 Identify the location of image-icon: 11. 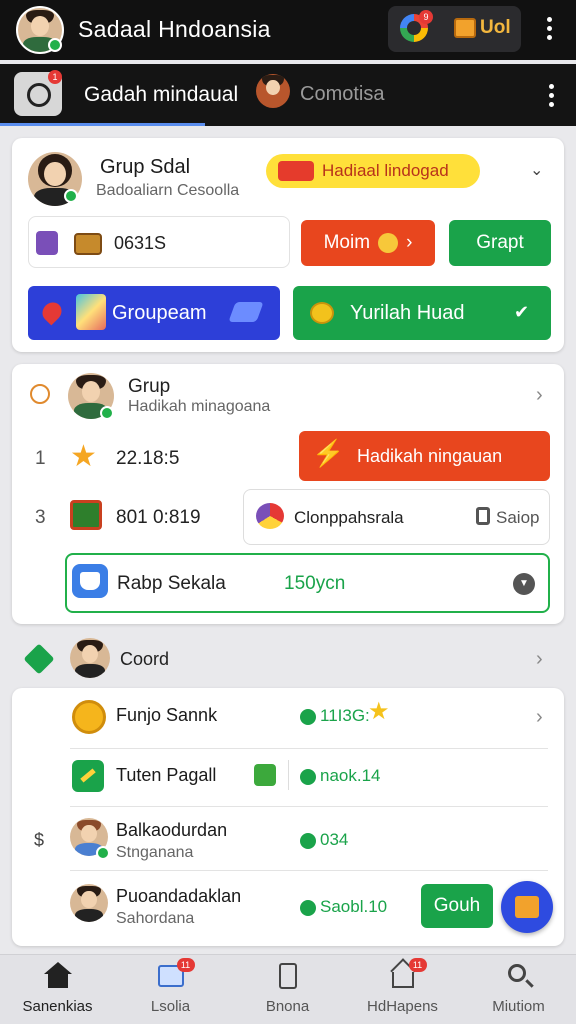
(176, 974).